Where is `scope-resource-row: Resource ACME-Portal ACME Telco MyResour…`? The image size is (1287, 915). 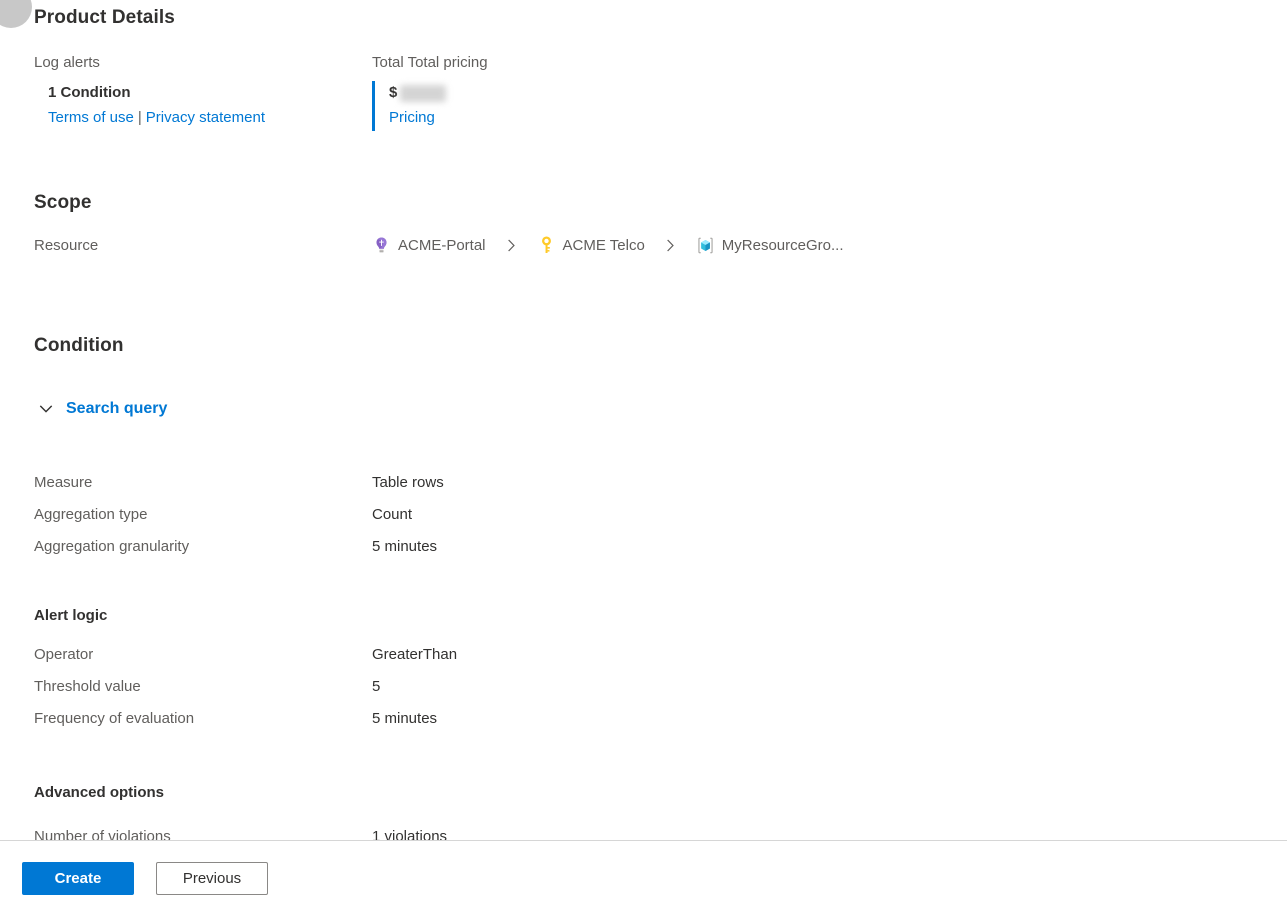
scope-resource-row: Resource ACME-Portal ACME Telco MyResour… is located at coordinates (650, 245).